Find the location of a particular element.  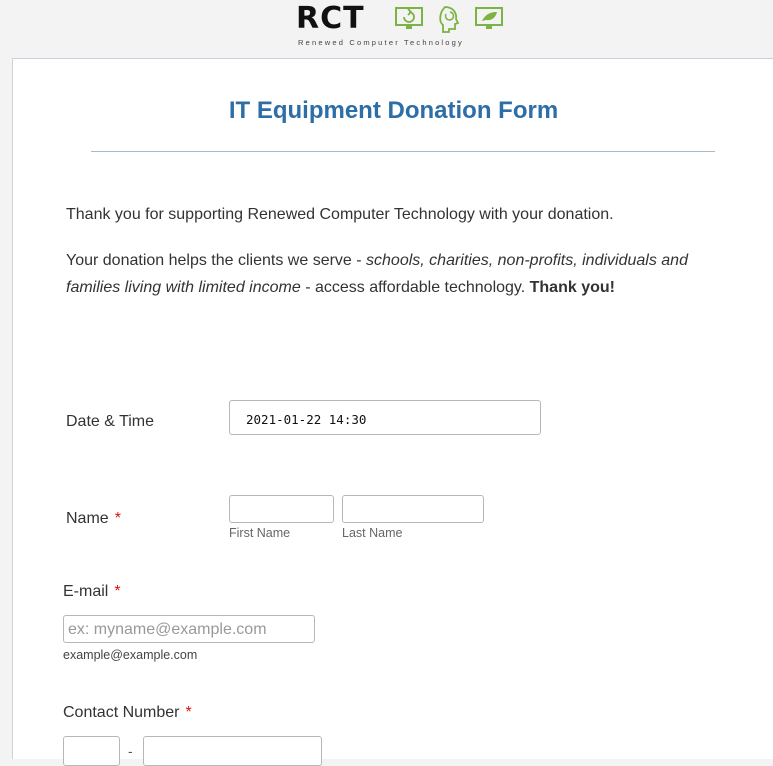

contact-number-label: Contact Number * is located at coordinates (127, 713).